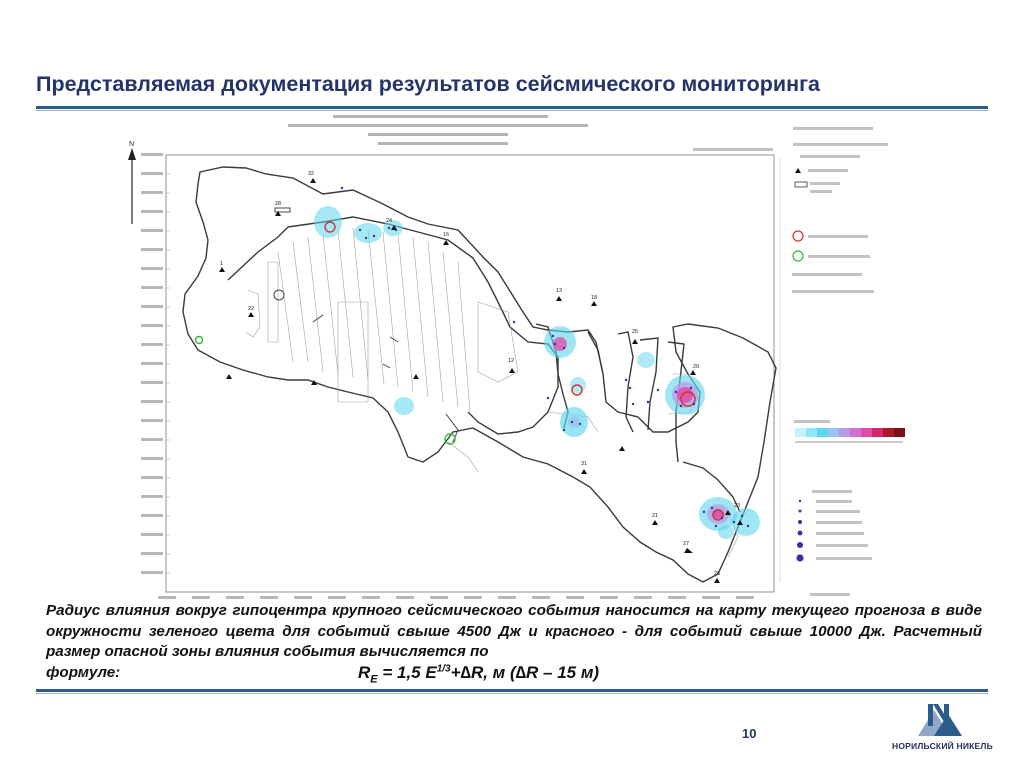 The image size is (1024, 768). What do you see at coordinates (389, 221) in the screenshot?
I see `svg-text: 24` at bounding box center [389, 221].